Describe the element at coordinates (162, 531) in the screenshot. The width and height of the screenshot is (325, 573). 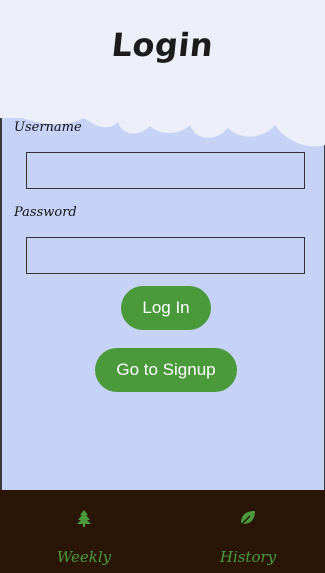
I see `bottom-nav: Weekly History` at that location.